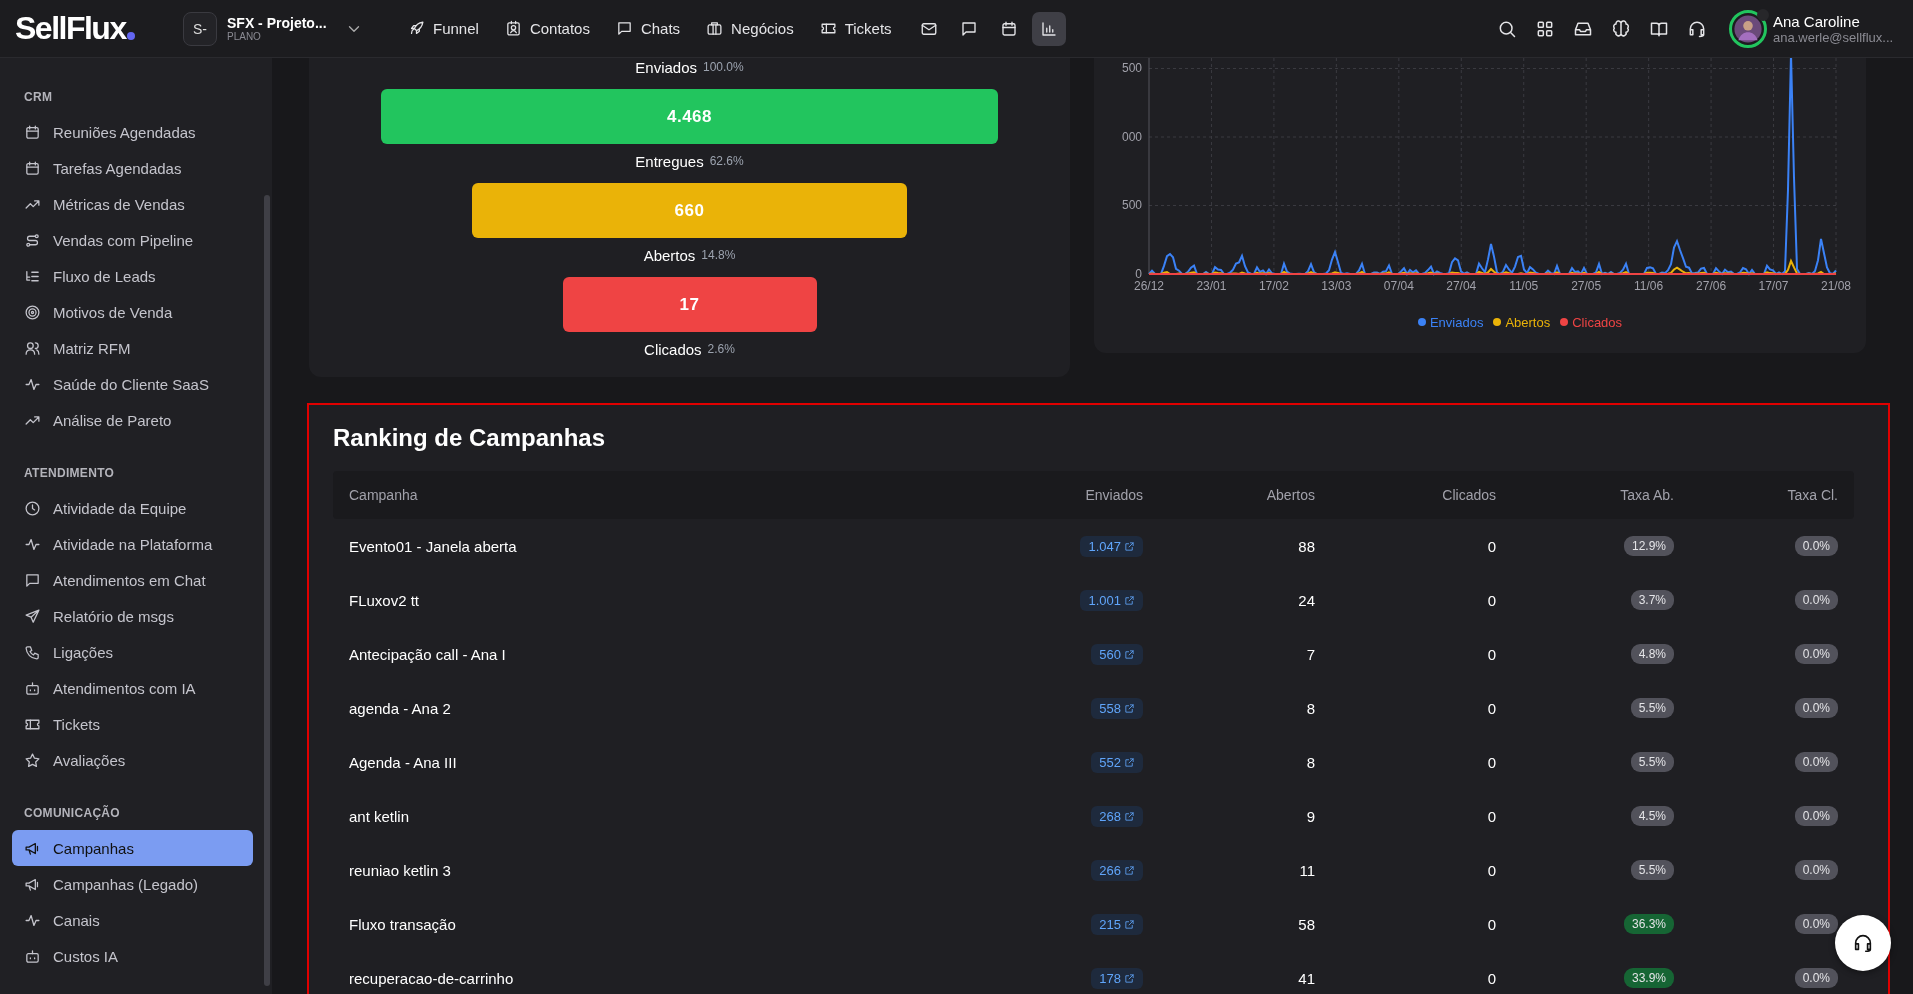 This screenshot has height=994, width=1913. Describe the element at coordinates (673, 349) in the screenshot. I see `stage-label: Clicados` at that location.